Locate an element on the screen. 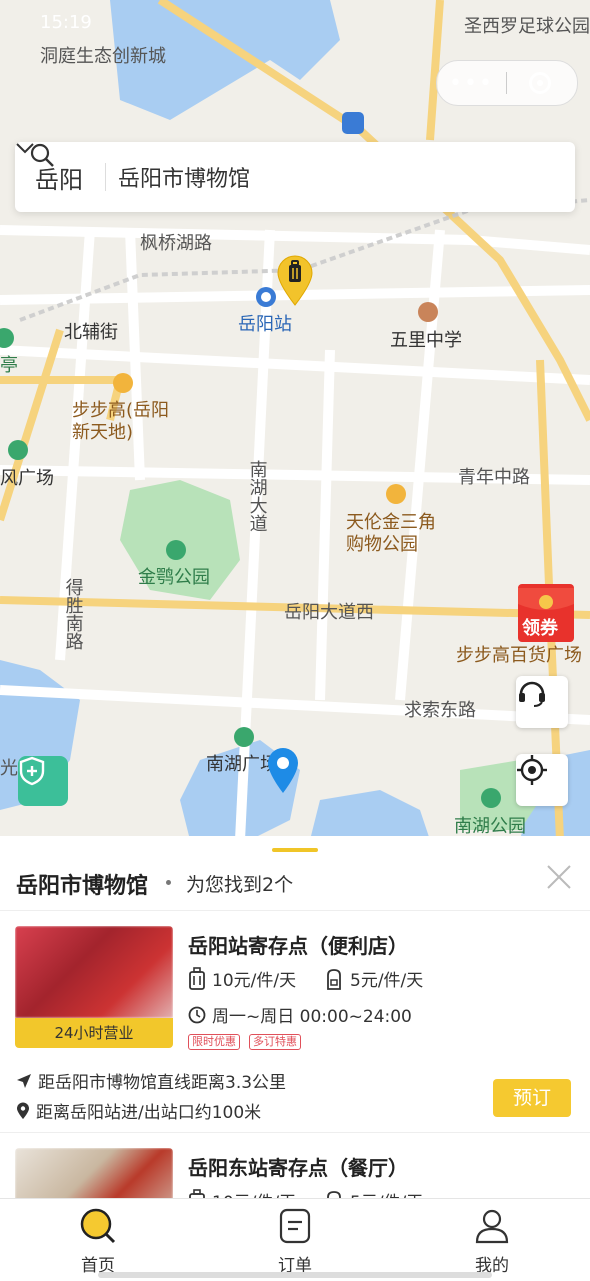 The image size is (590, 1281). map-label-nanhu-park: 南湖公园 is located at coordinates (490, 827).